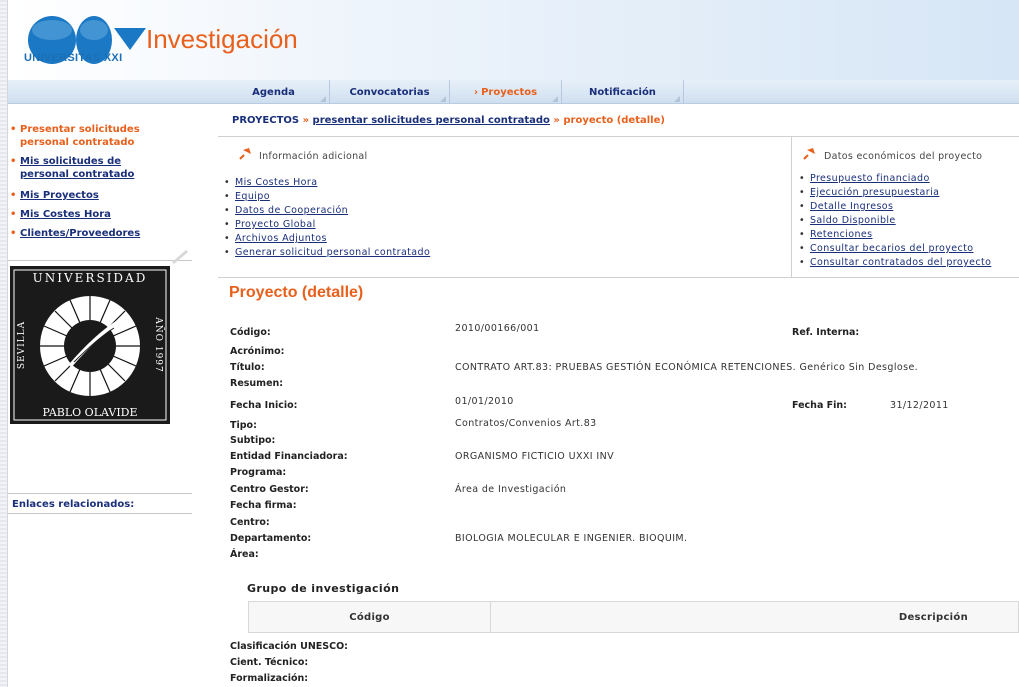 Image resolution: width=1019 pixels, height=687 pixels. Describe the element at coordinates (327, 253) in the screenshot. I see `link-generar-solicitud: • Generar solicitud personal contratado` at that location.